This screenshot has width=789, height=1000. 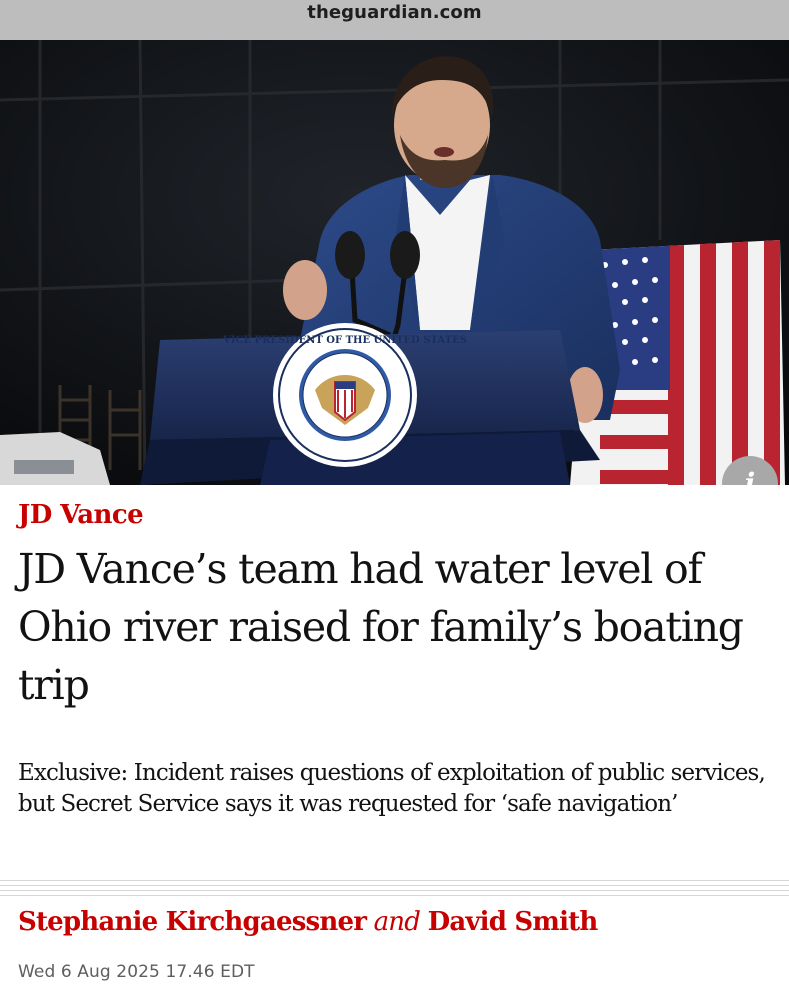 I want to click on author-link-david-smith: David Smith, so click(x=513, y=922).